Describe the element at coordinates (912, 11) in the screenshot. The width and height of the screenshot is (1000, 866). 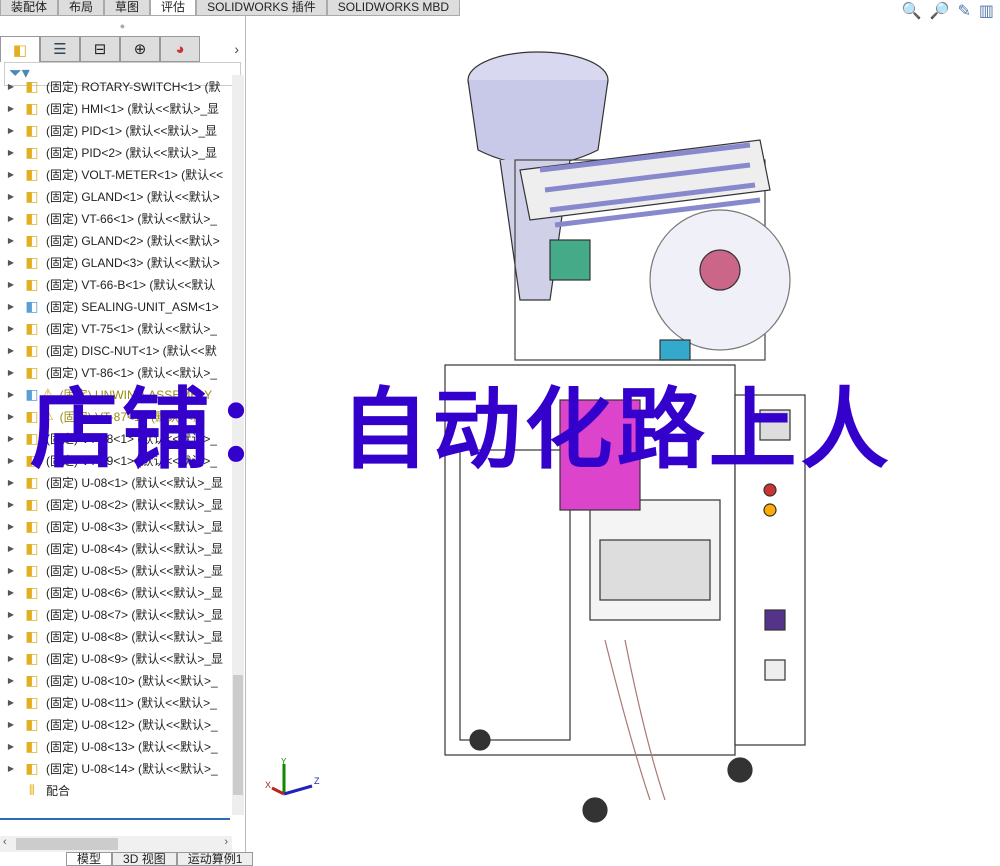
I see `zoom-to-fit-icon: 🔍` at that location.